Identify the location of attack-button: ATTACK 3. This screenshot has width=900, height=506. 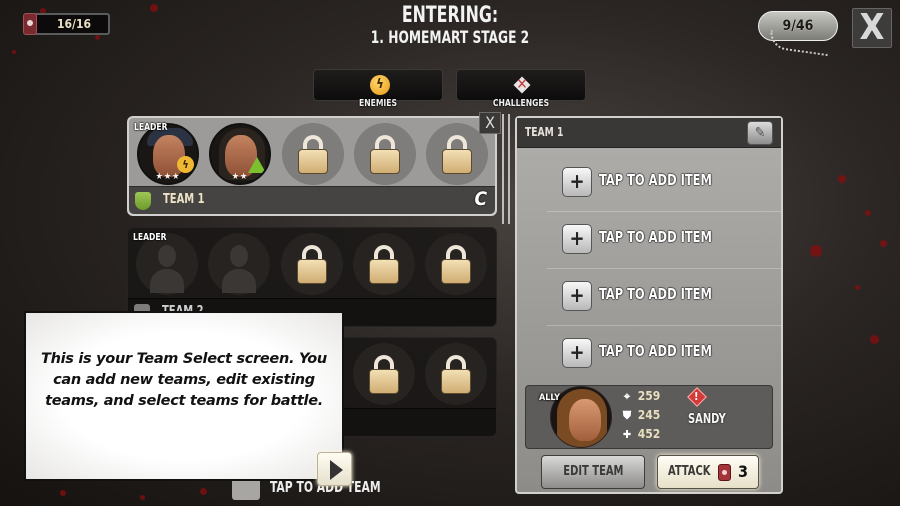
(708, 472).